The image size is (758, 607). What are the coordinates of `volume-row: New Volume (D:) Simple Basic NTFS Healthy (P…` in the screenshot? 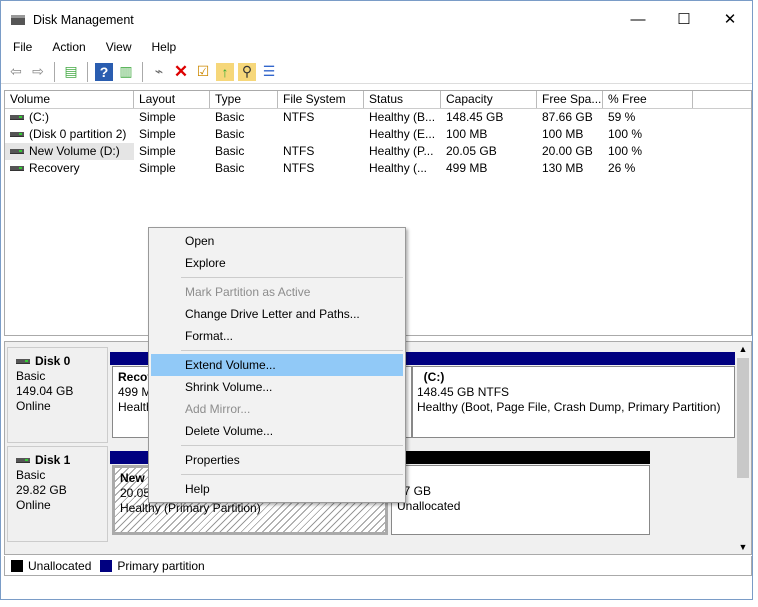 It's located at (378, 151).